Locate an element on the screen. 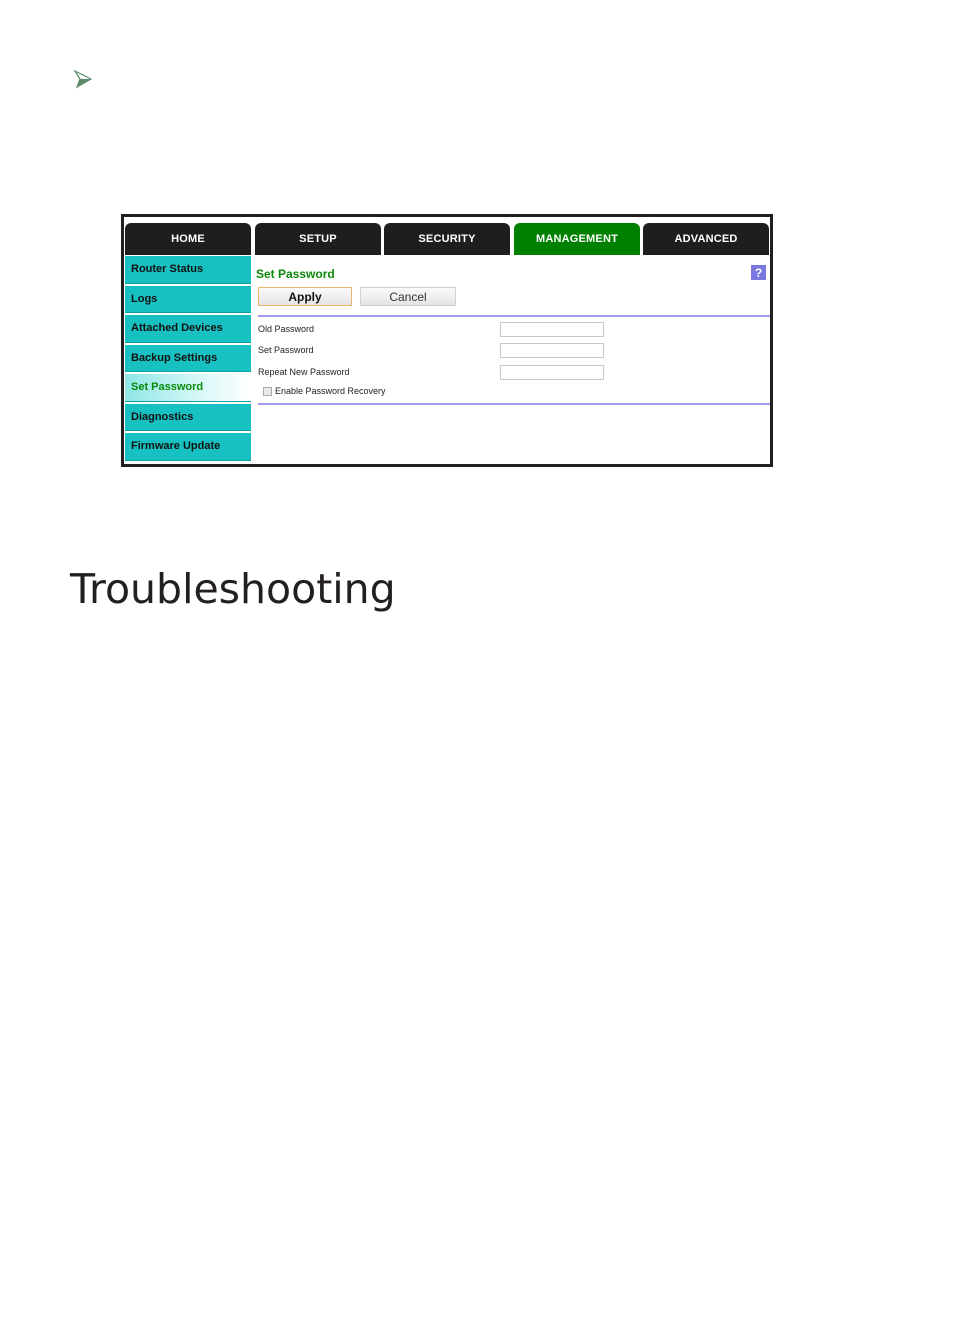 This screenshot has width=954, height=1336. sidebar-item-diagnostics: Diagnostics is located at coordinates (188, 417).